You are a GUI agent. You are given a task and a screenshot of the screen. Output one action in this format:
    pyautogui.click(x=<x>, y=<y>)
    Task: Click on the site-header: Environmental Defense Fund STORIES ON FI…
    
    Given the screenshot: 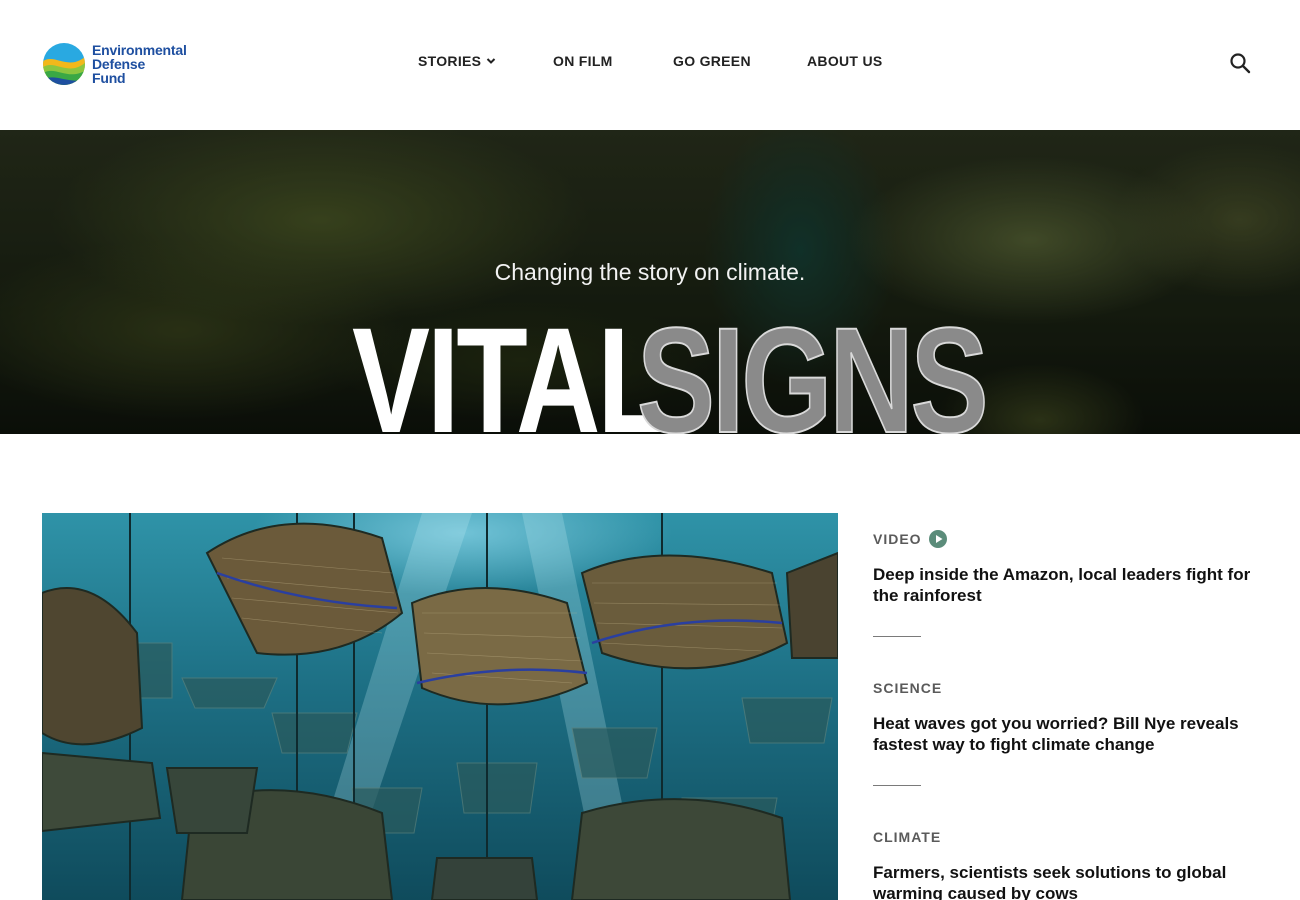 What is the action you would take?
    pyautogui.click(x=650, y=65)
    